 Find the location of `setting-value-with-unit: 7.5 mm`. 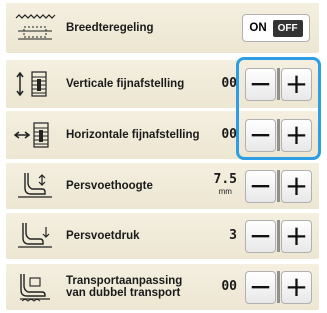

setting-value-with-unit: 7.5 mm is located at coordinates (225, 185).